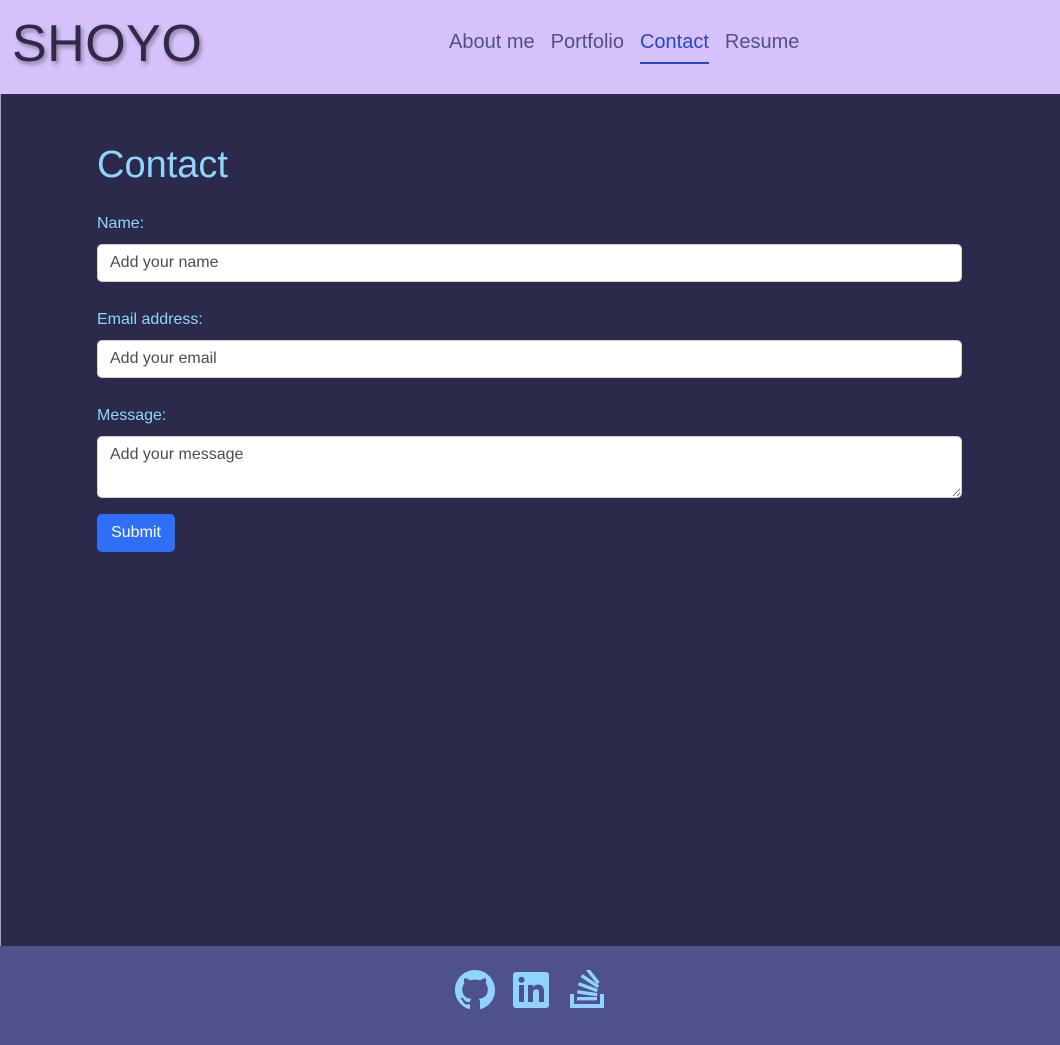  Describe the element at coordinates (587, 46) in the screenshot. I see `nav-portfolio: Portfolio` at that location.